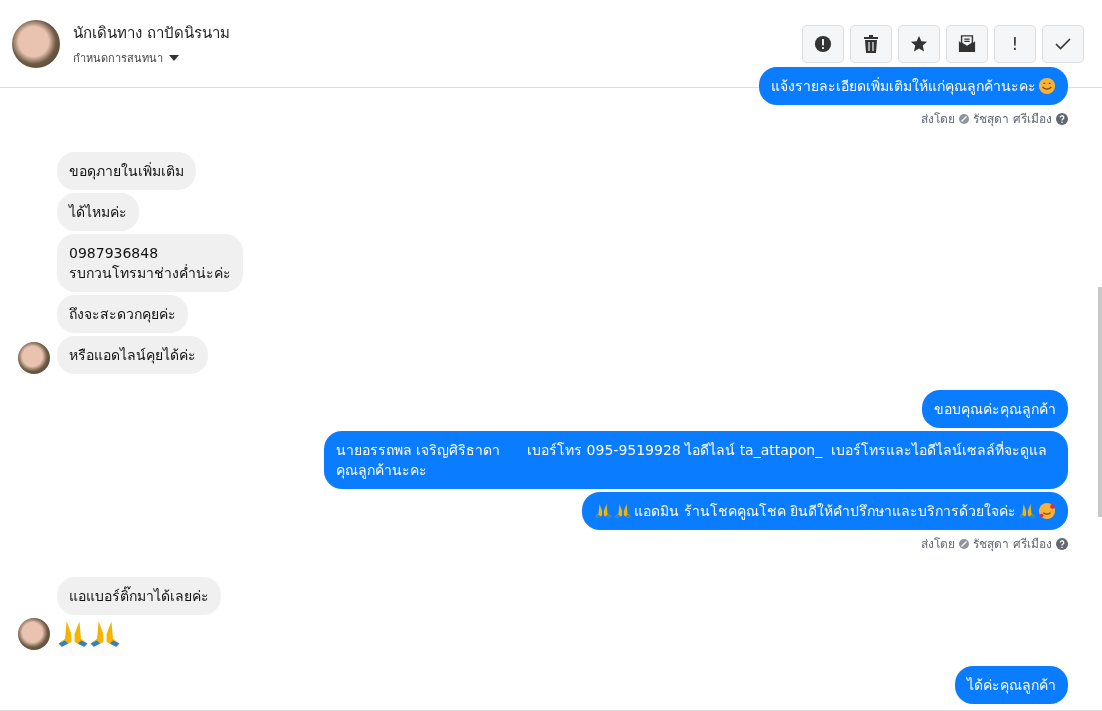  What do you see at coordinates (174, 57) in the screenshot?
I see `caret-down-icon` at bounding box center [174, 57].